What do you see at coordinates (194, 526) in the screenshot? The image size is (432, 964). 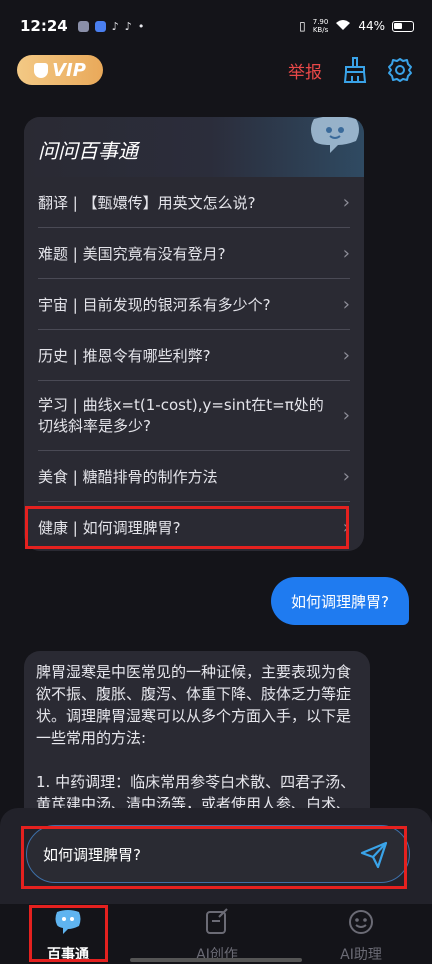 I see `question-item-health: 健康 | 如何调理脾胃? ›` at bounding box center [194, 526].